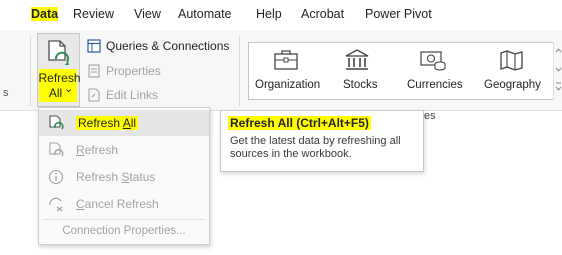 The width and height of the screenshot is (562, 255). I want to click on data-types-group-label: es, so click(430, 116).